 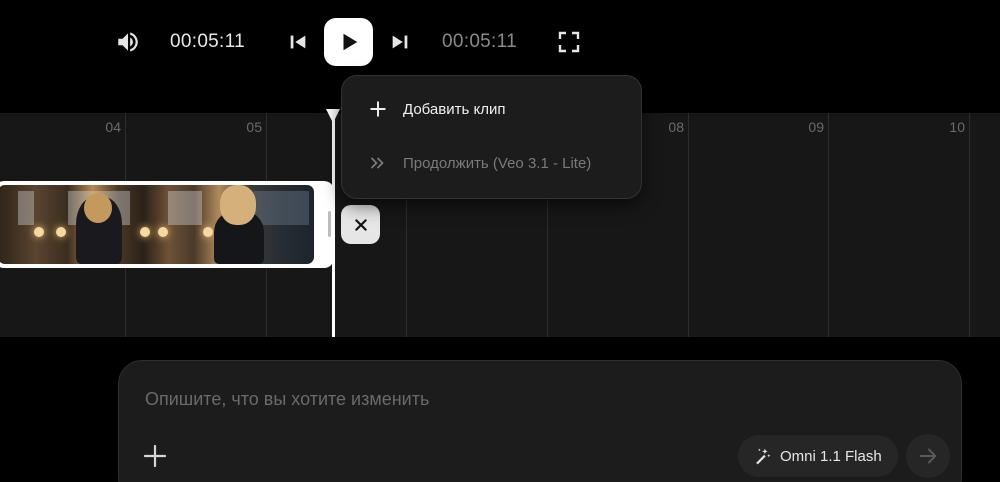 I want to click on send-button, so click(x=928, y=456).